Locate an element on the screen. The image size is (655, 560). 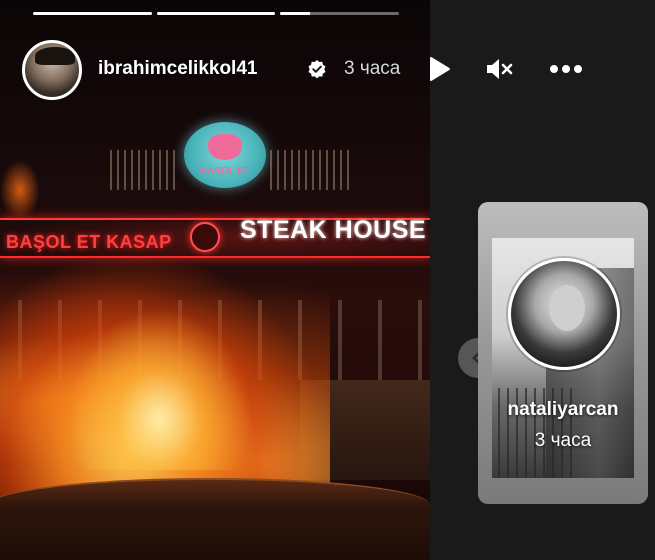
bull-logo-icon is located at coordinates (225, 147).